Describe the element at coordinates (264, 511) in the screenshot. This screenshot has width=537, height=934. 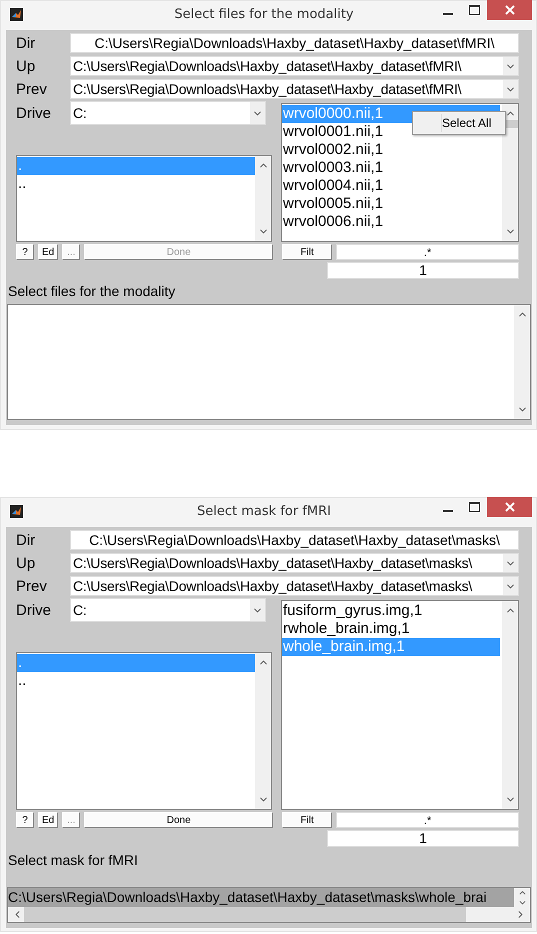
I see `window-title: Select mask for fMRI` at that location.